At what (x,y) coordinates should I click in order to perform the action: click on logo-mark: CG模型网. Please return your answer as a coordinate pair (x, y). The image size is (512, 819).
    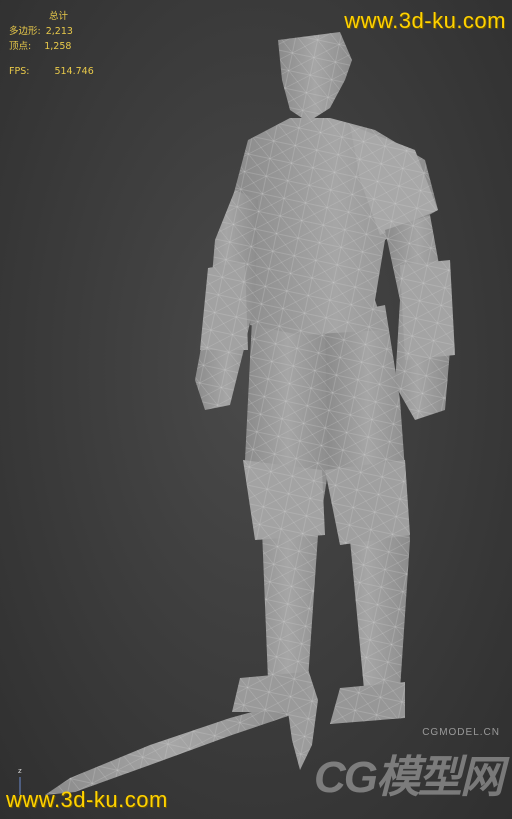
    Looking at the image, I should click on (409, 777).